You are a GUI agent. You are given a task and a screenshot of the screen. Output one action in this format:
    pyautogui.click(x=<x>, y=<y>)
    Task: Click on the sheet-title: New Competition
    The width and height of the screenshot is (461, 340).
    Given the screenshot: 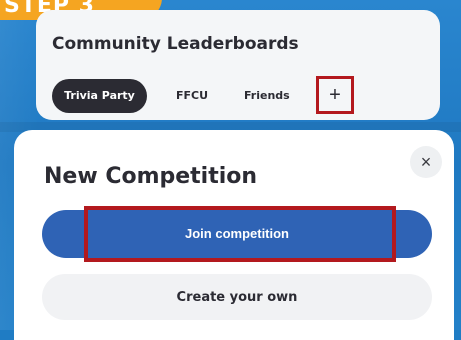 What is the action you would take?
    pyautogui.click(x=151, y=176)
    